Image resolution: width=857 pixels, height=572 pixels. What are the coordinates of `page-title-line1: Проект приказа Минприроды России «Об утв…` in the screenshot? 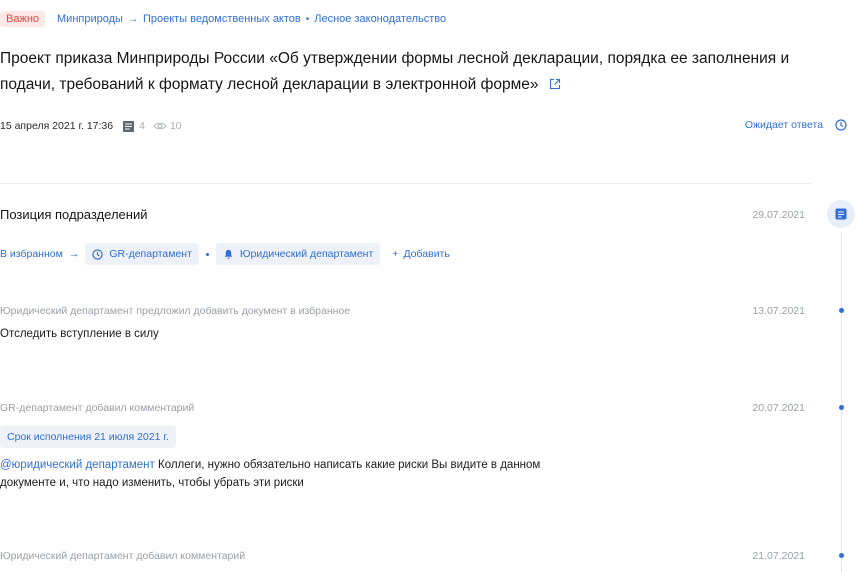 It's located at (395, 58).